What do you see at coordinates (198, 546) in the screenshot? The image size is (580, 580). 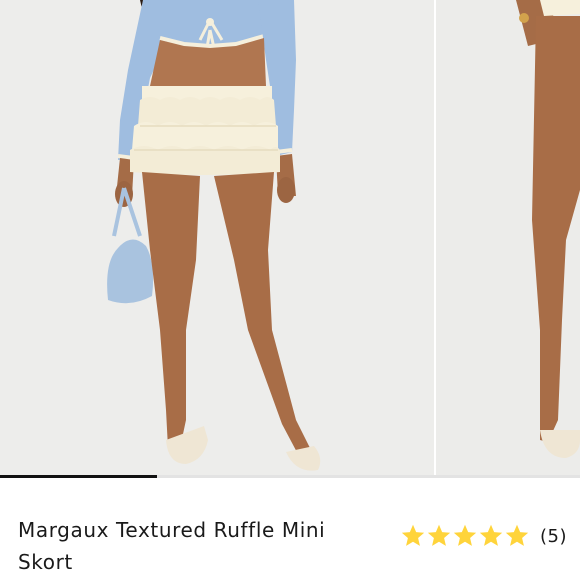 I see `product-title: Margaux Textured Ruffle Mini Skort` at bounding box center [198, 546].